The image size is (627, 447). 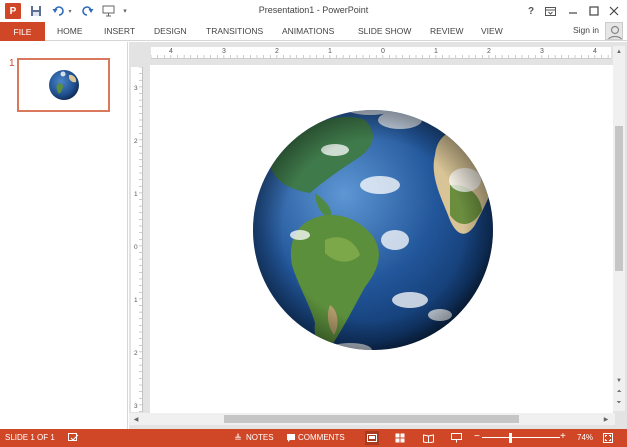 What do you see at coordinates (619, 52) in the screenshot?
I see `scroll-up-icon: ▲` at bounding box center [619, 52].